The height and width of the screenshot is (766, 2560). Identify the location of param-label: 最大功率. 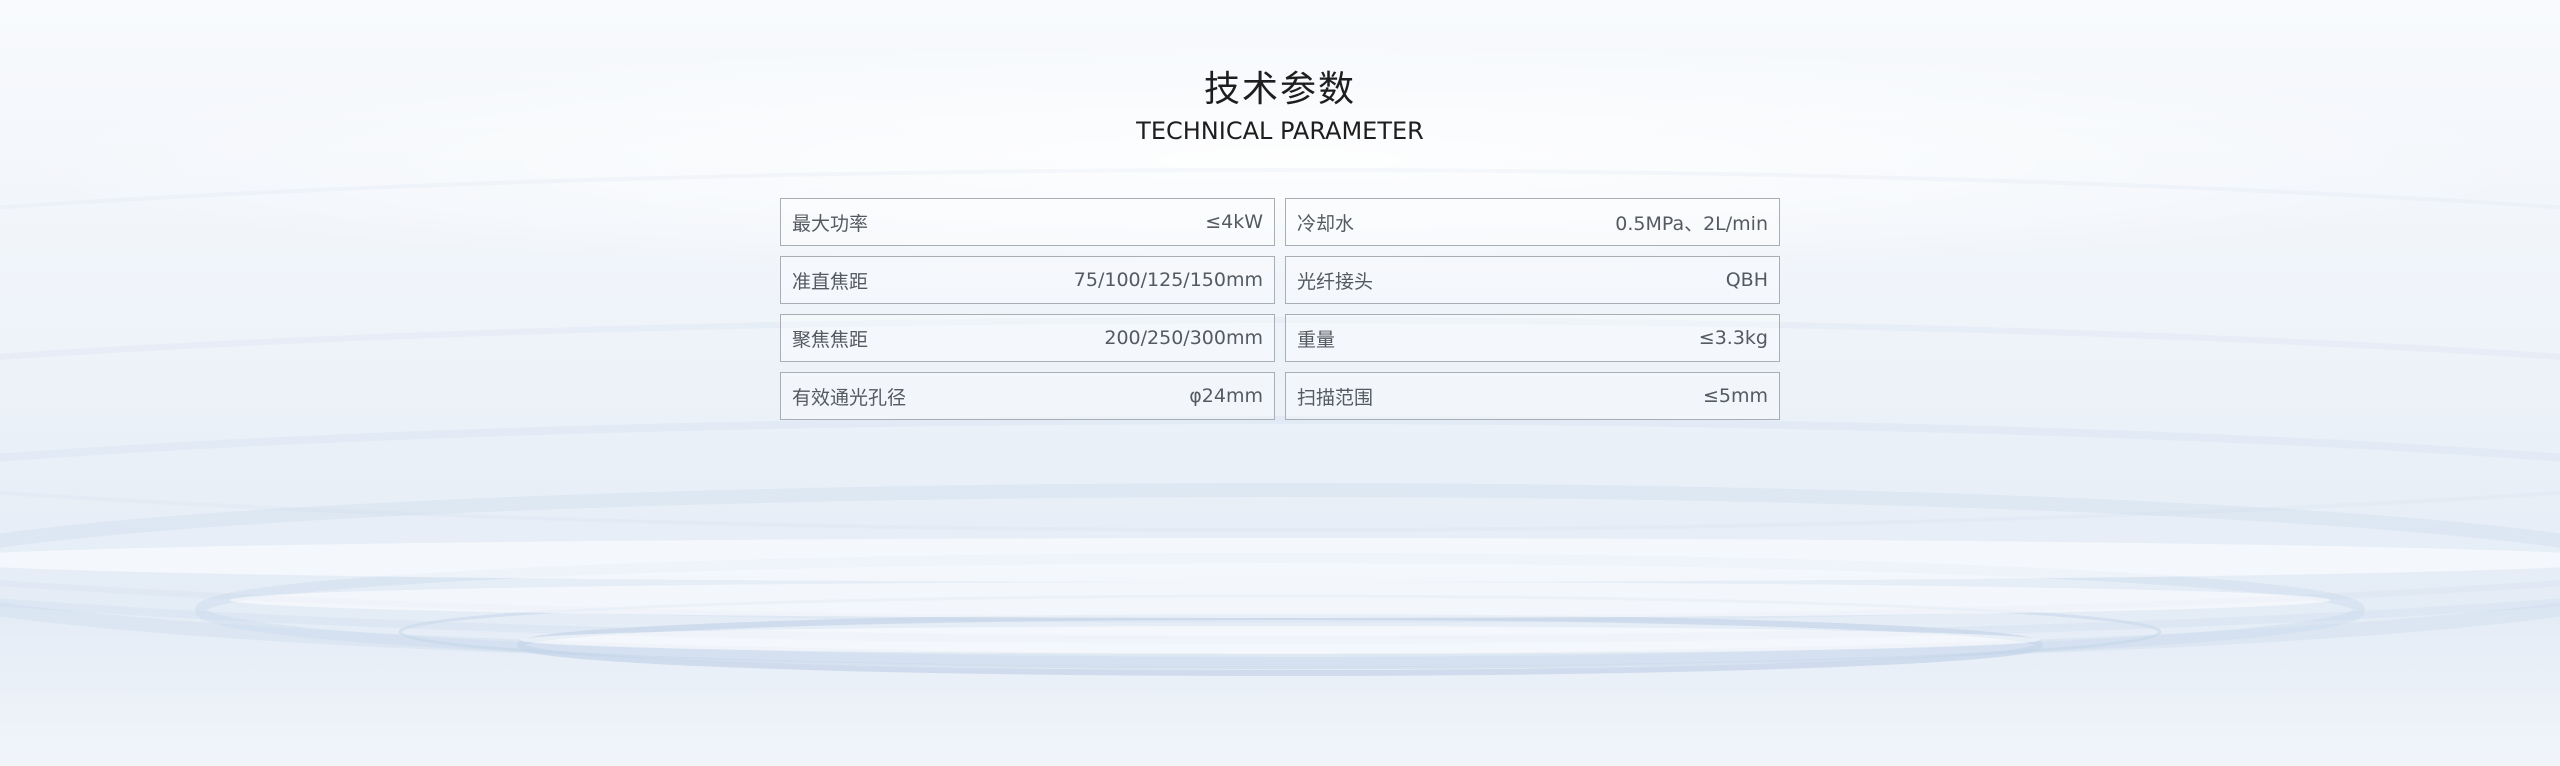
(830, 223).